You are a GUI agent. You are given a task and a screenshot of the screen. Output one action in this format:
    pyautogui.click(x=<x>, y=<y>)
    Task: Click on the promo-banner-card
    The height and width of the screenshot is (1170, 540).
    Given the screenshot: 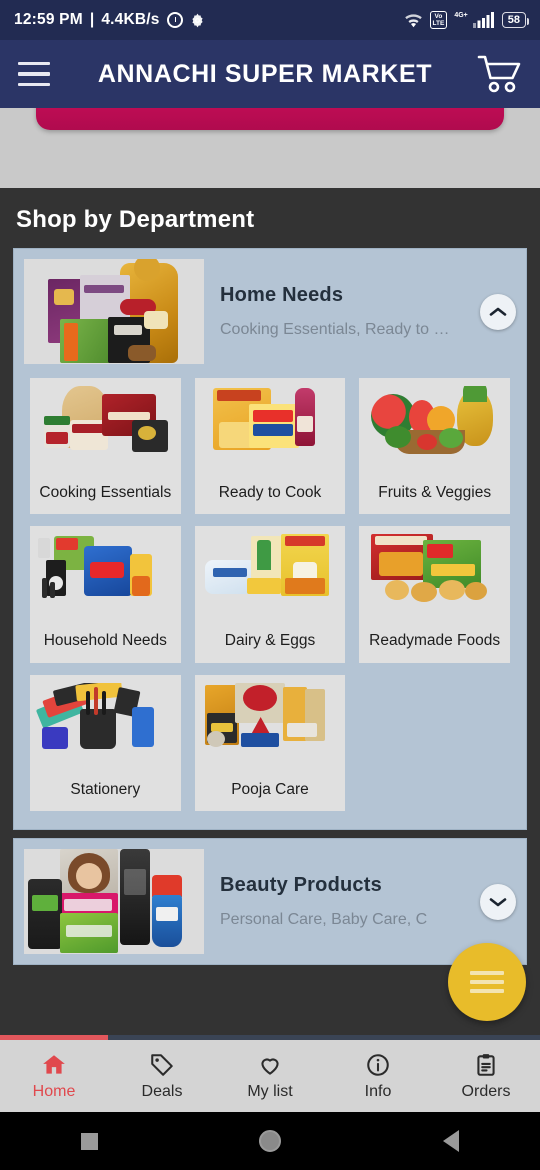 What is the action you would take?
    pyautogui.click(x=270, y=119)
    